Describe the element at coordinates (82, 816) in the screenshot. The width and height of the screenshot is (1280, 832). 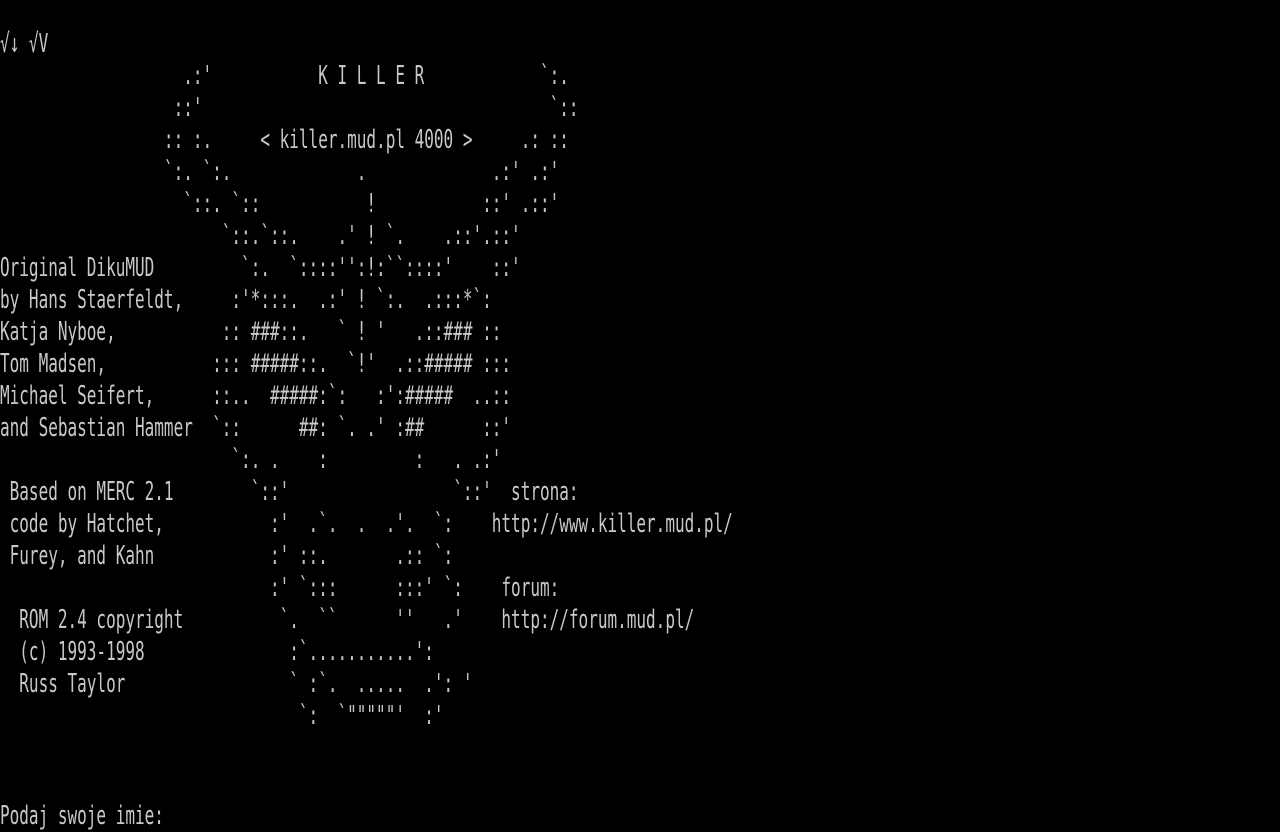
I see `login-prompt-label: Podaj swoje imie:` at that location.